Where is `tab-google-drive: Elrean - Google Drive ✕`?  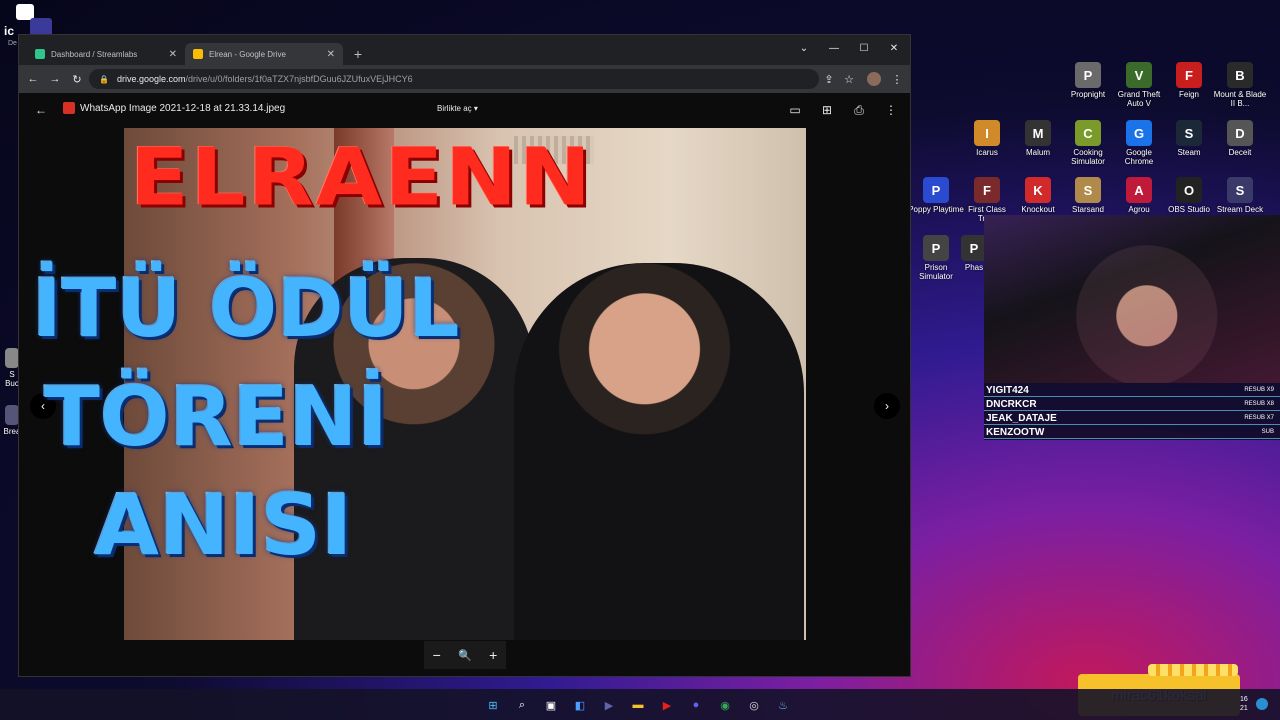 tab-google-drive: Elrean - Google Drive ✕ is located at coordinates (264, 54).